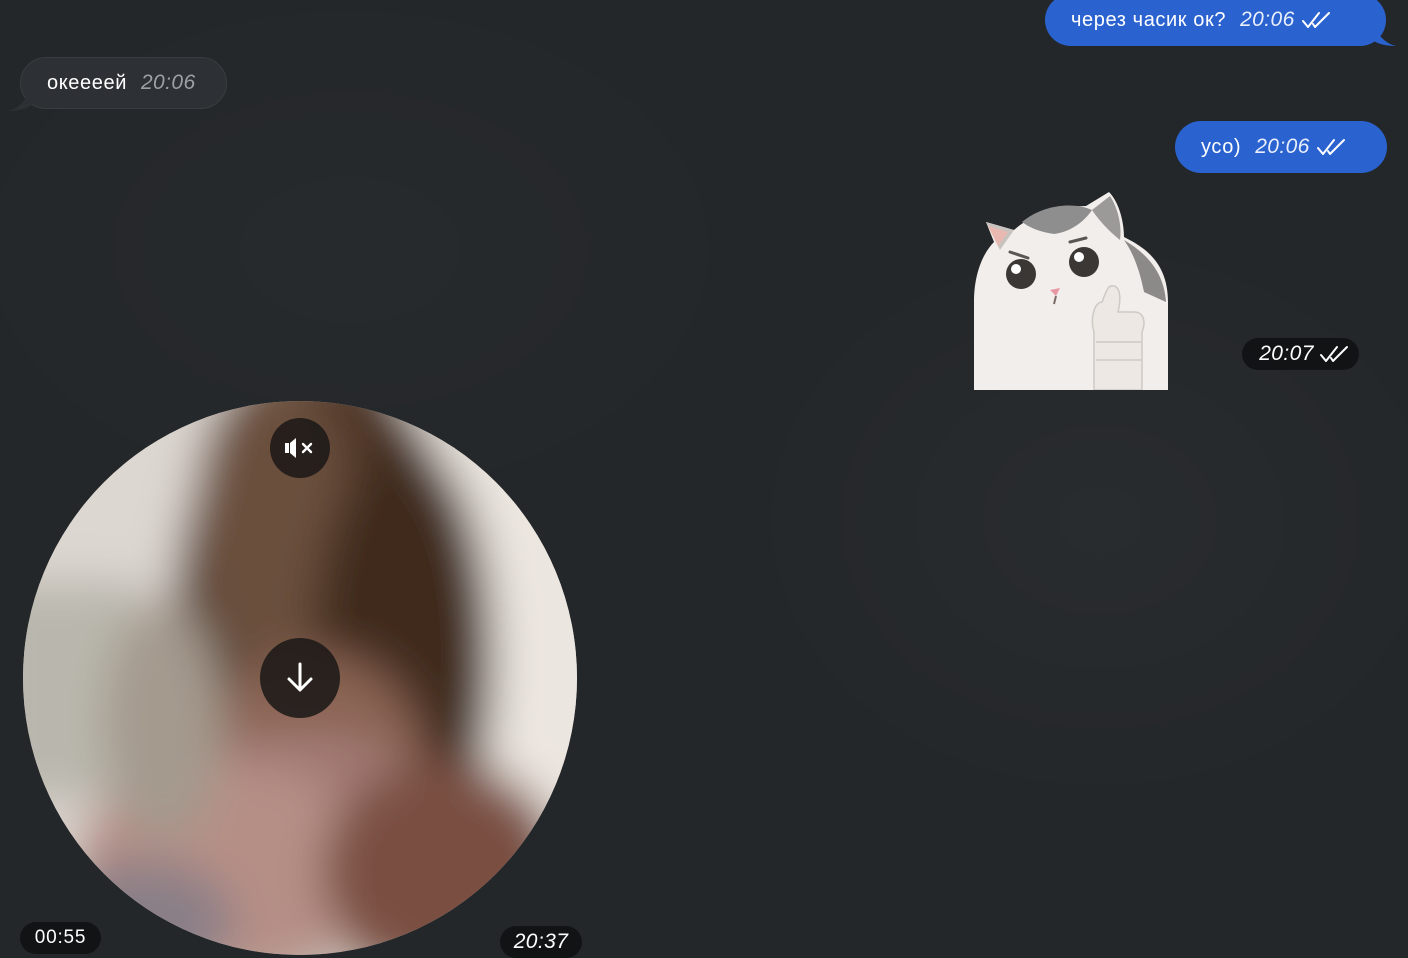 This screenshot has height=958, width=1408. I want to click on message-text: через часик ок?, so click(1149, 19).